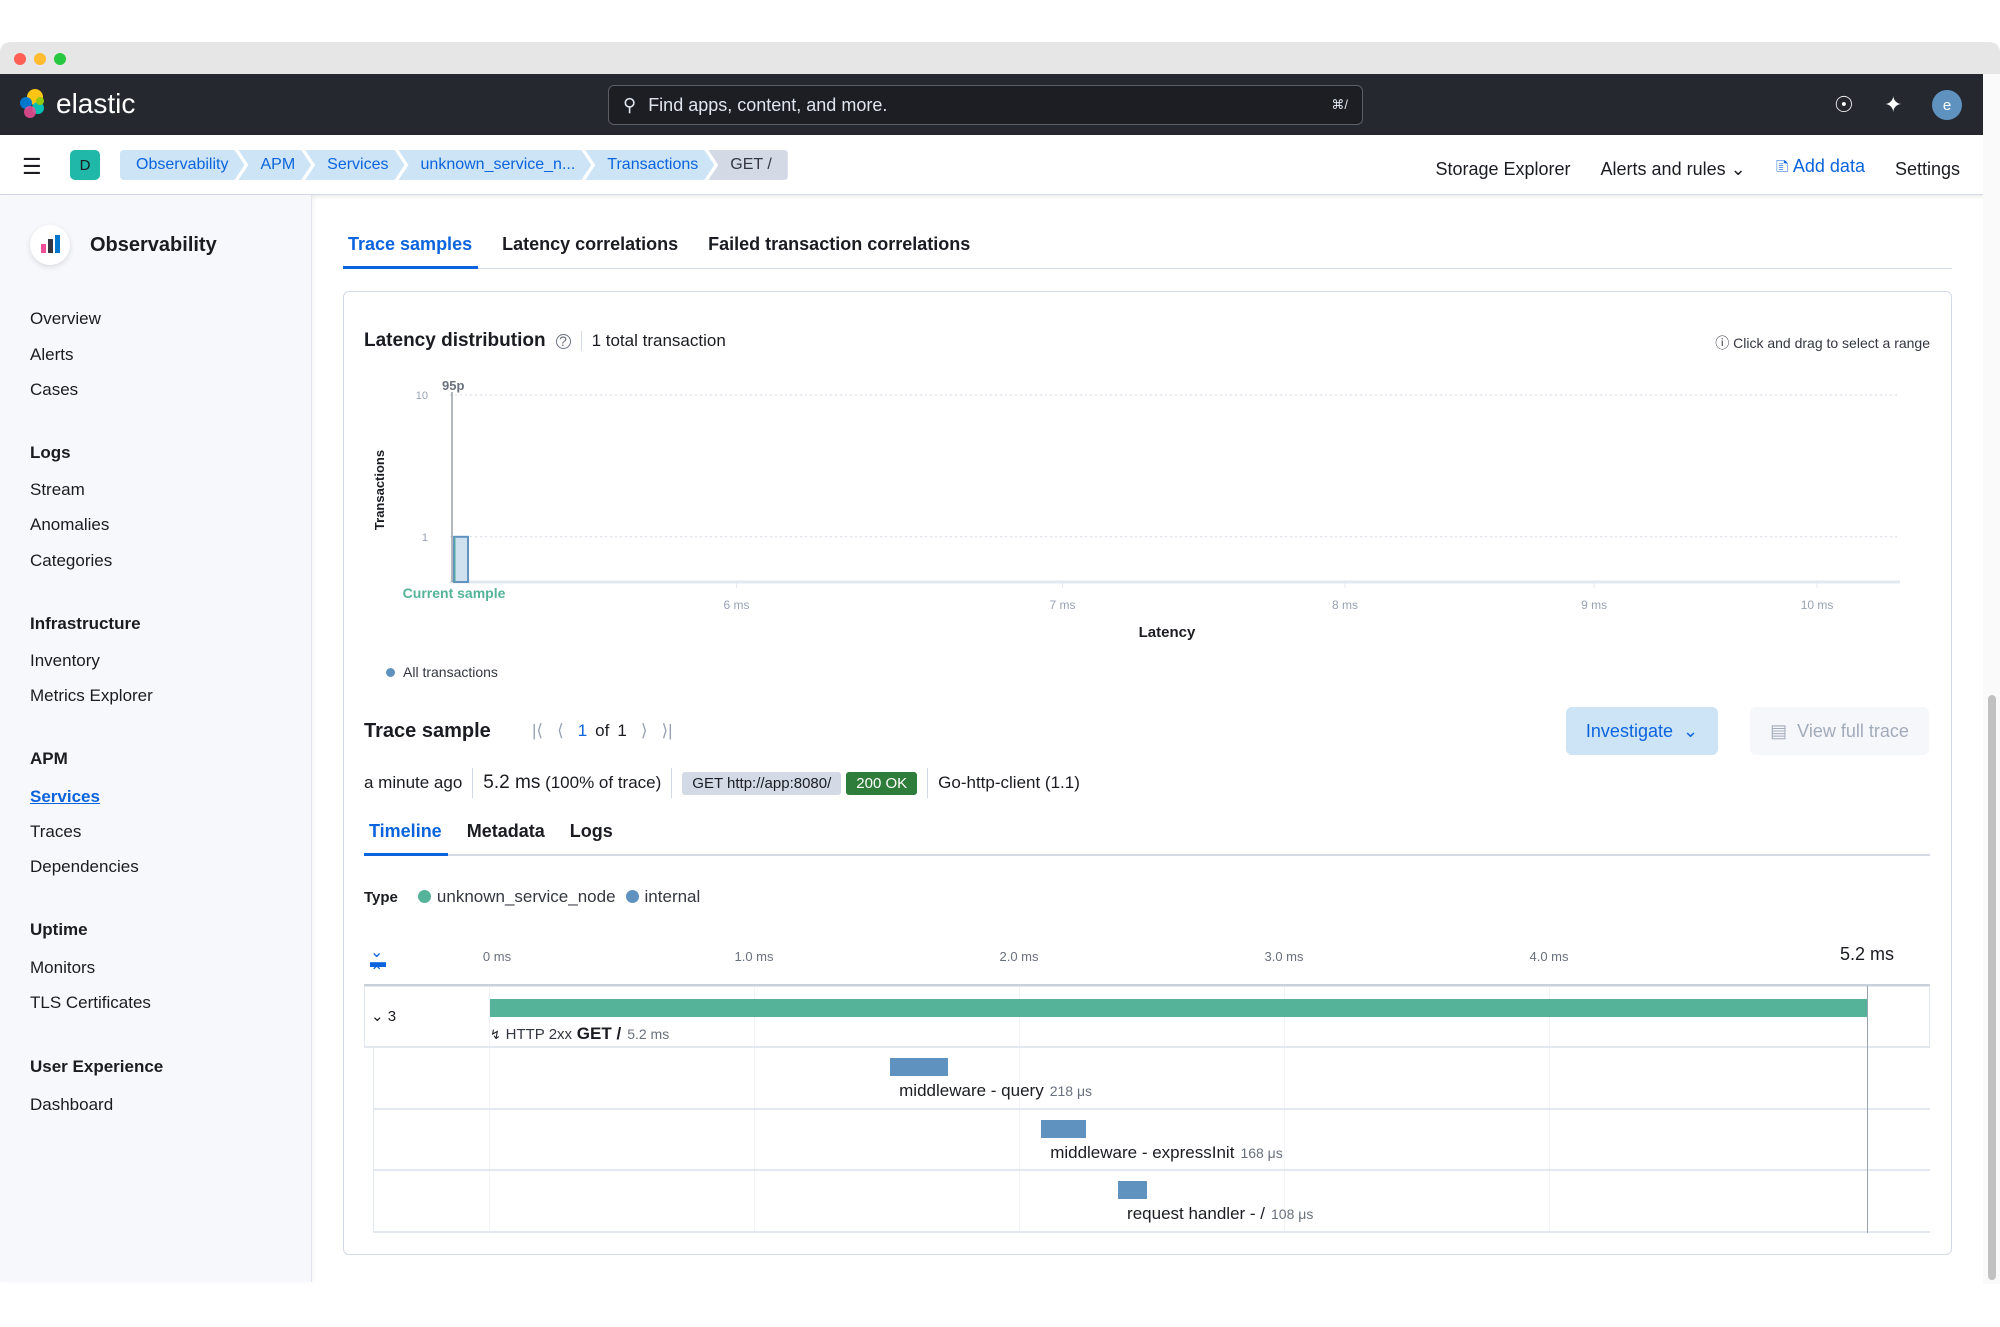  What do you see at coordinates (57, 490) in the screenshot?
I see `sidebar-item-stream: Stream` at bounding box center [57, 490].